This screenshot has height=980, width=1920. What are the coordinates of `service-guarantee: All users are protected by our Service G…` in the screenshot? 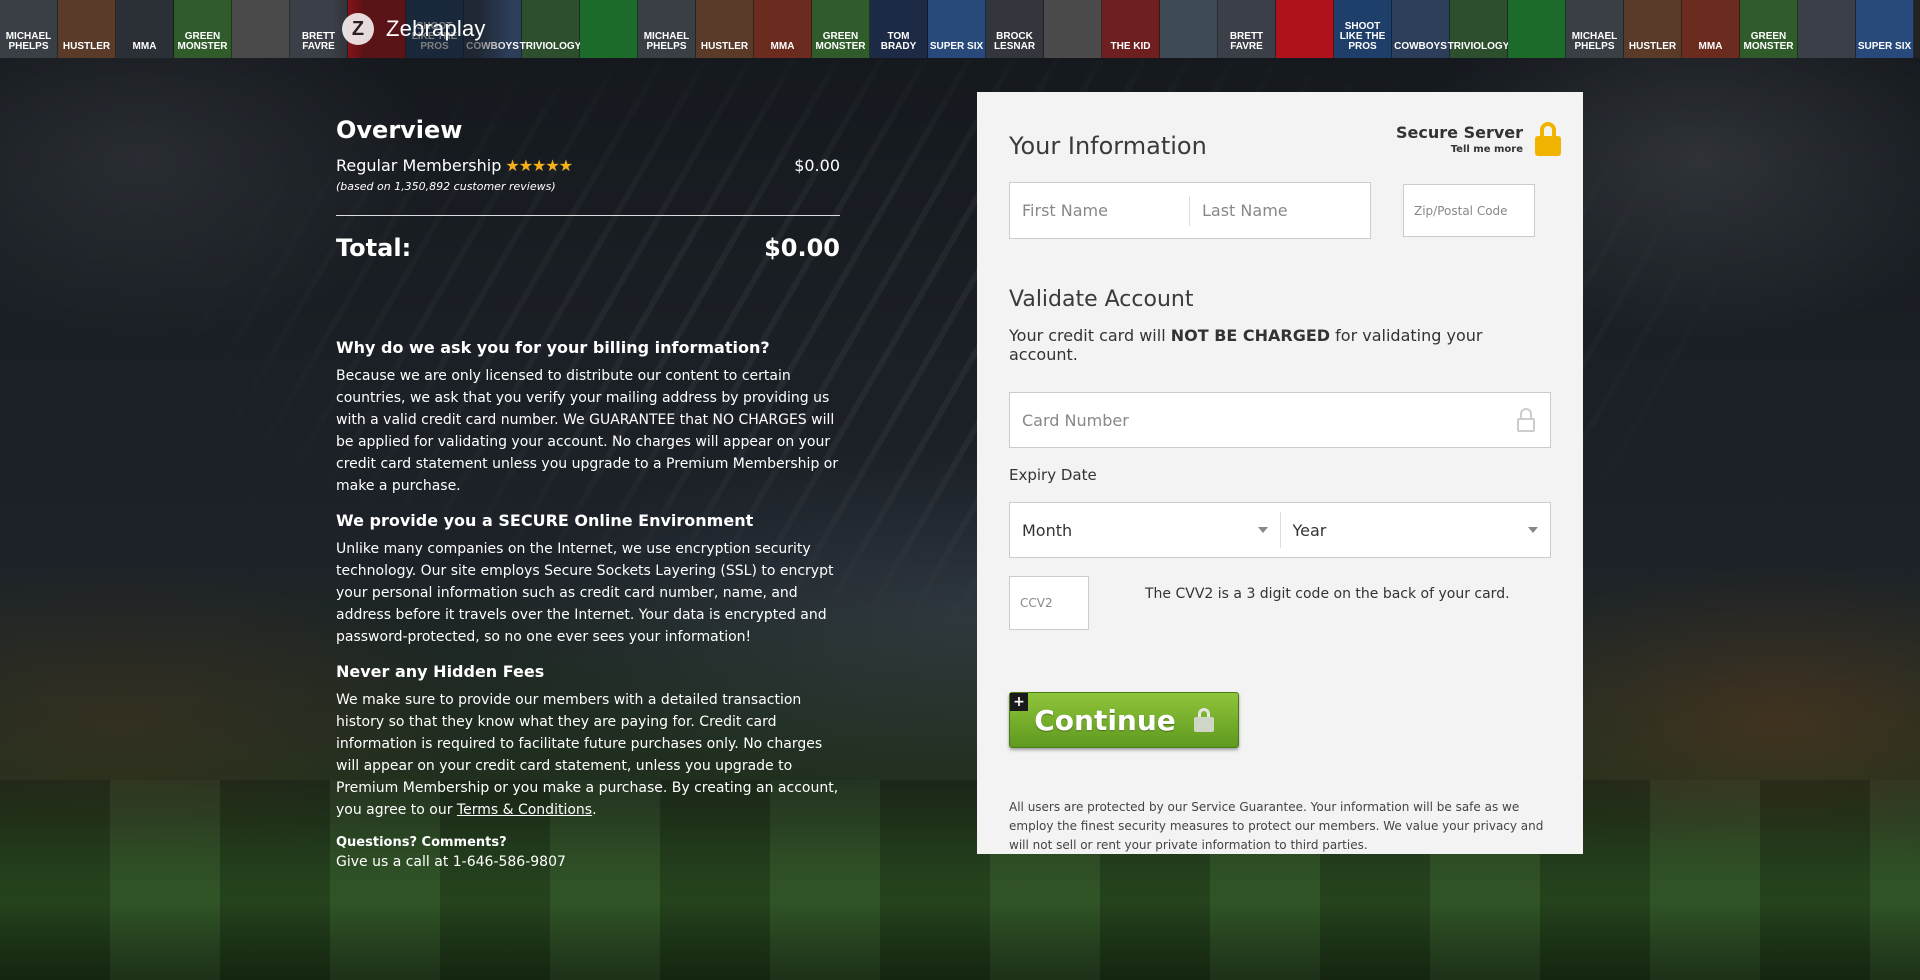 It's located at (1276, 826).